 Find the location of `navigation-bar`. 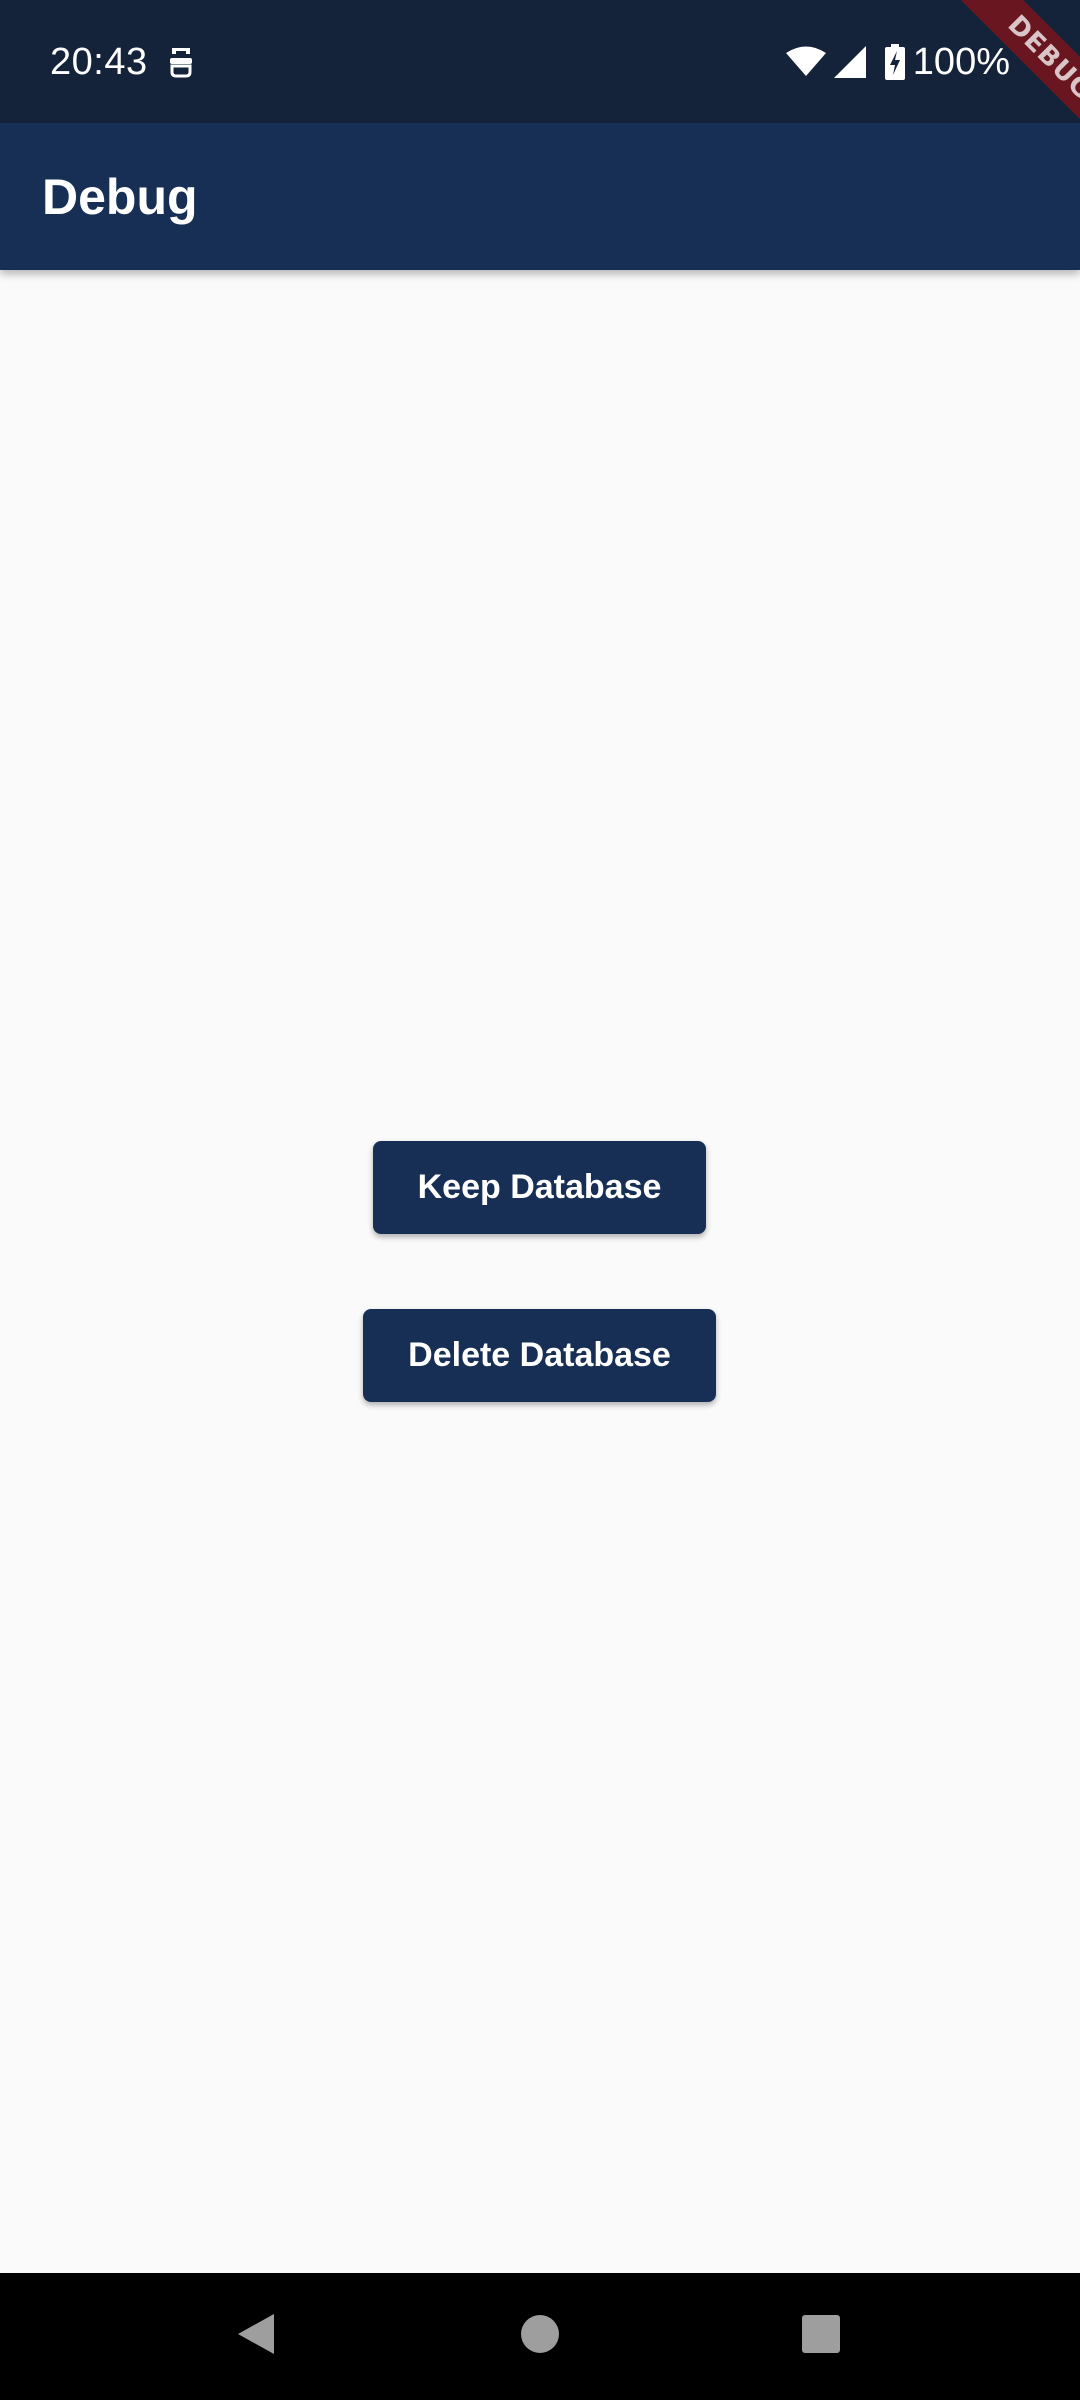

navigation-bar is located at coordinates (540, 2336).